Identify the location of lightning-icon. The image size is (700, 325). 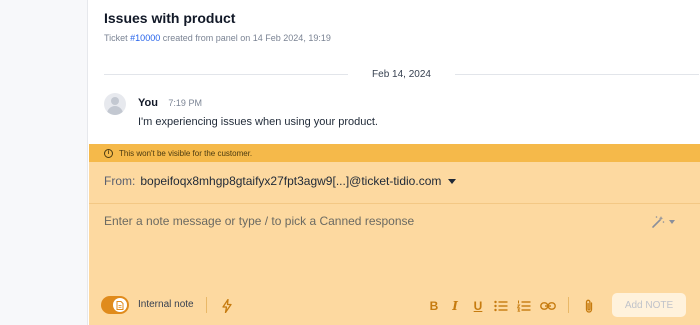
(227, 306).